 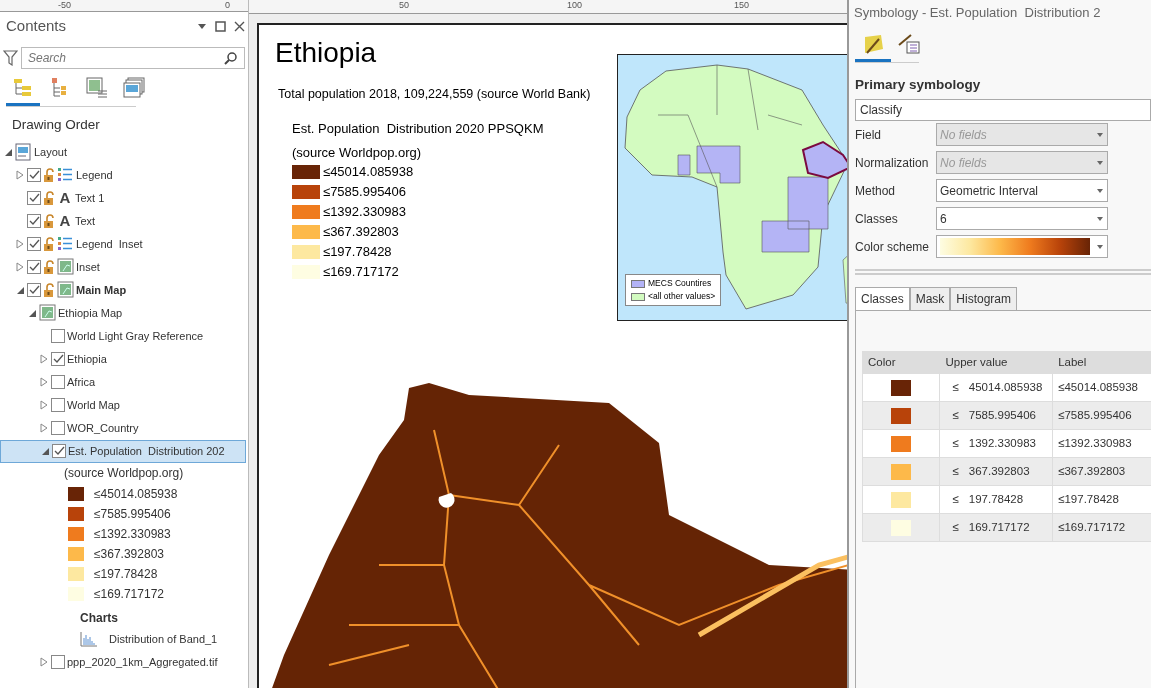 I want to click on histogram-icon, so click(x=88, y=639).